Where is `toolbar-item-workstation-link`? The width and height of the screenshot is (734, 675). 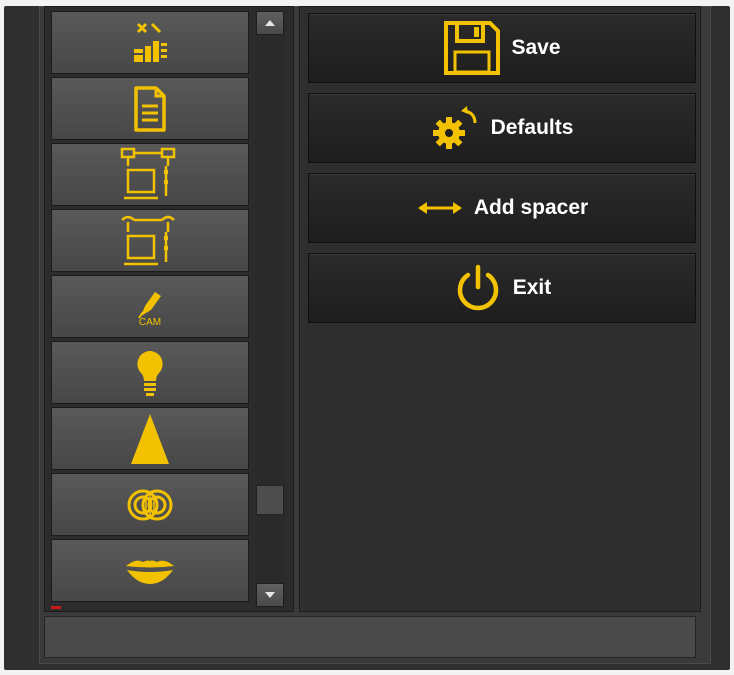 toolbar-item-workstation-link is located at coordinates (150, 240).